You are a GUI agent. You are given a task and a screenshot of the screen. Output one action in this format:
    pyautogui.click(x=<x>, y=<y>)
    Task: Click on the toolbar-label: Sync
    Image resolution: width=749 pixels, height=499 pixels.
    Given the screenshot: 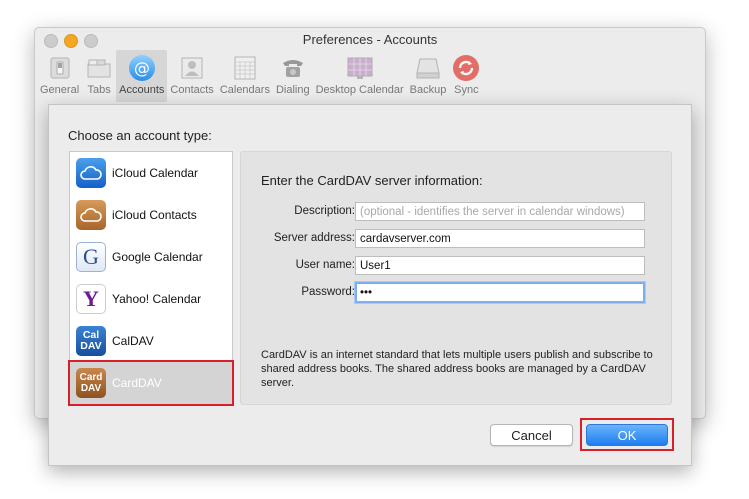 What is the action you would take?
    pyautogui.click(x=466, y=90)
    